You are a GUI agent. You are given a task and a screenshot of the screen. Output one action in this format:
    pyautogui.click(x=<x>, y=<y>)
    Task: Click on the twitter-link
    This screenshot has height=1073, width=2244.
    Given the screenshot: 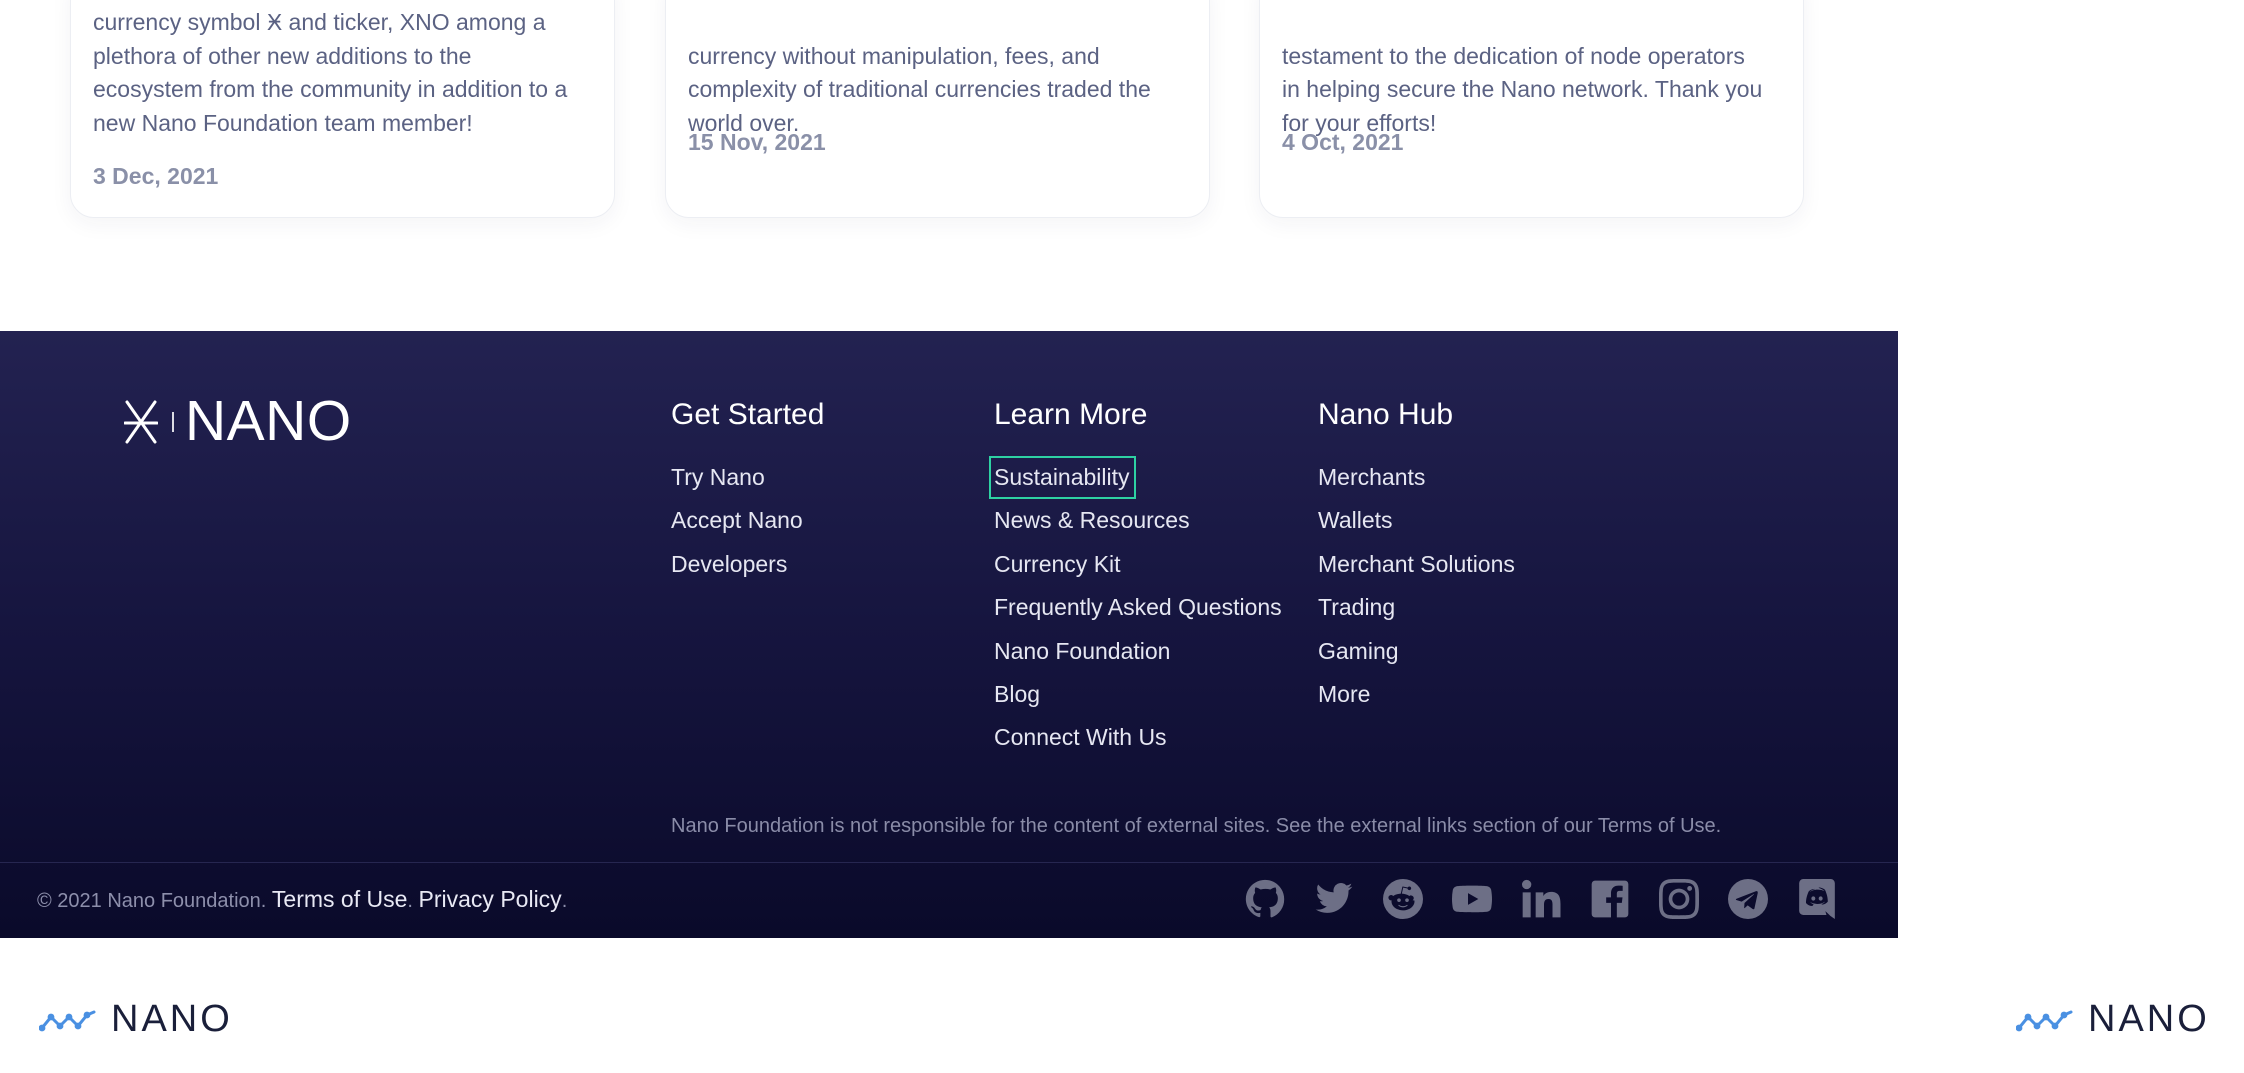 What is the action you would take?
    pyautogui.click(x=1334, y=899)
    